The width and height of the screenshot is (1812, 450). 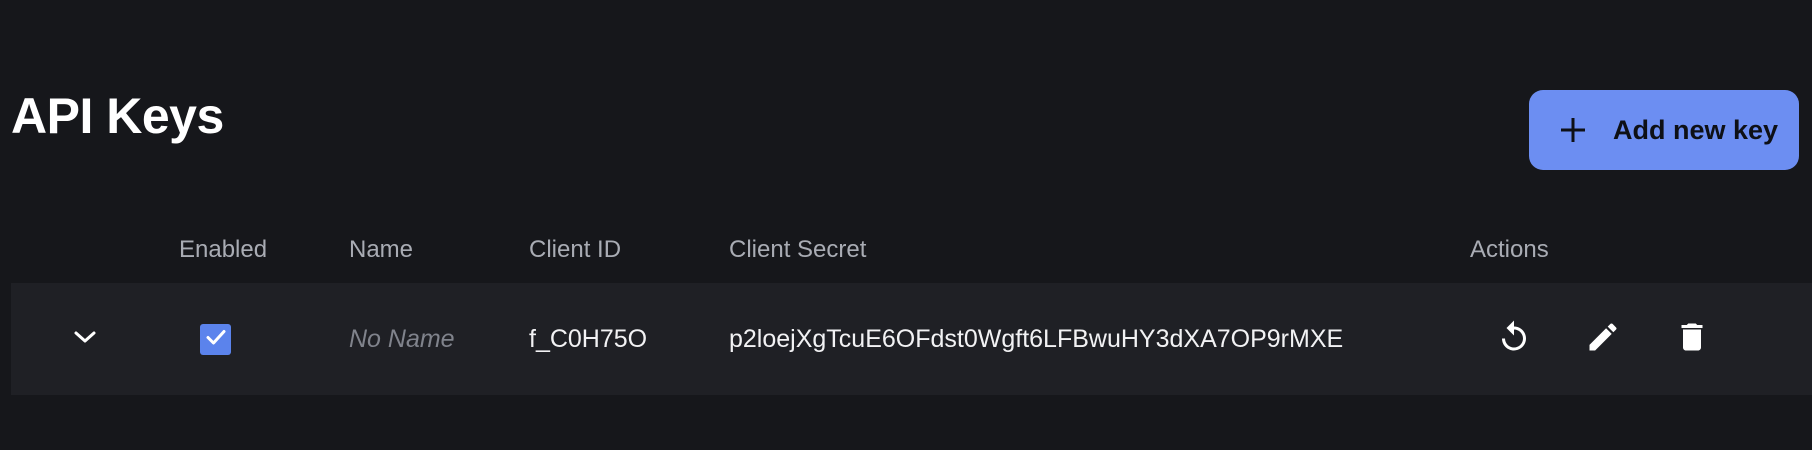 What do you see at coordinates (575, 249) in the screenshot?
I see `column-header-client-id: Client ID` at bounding box center [575, 249].